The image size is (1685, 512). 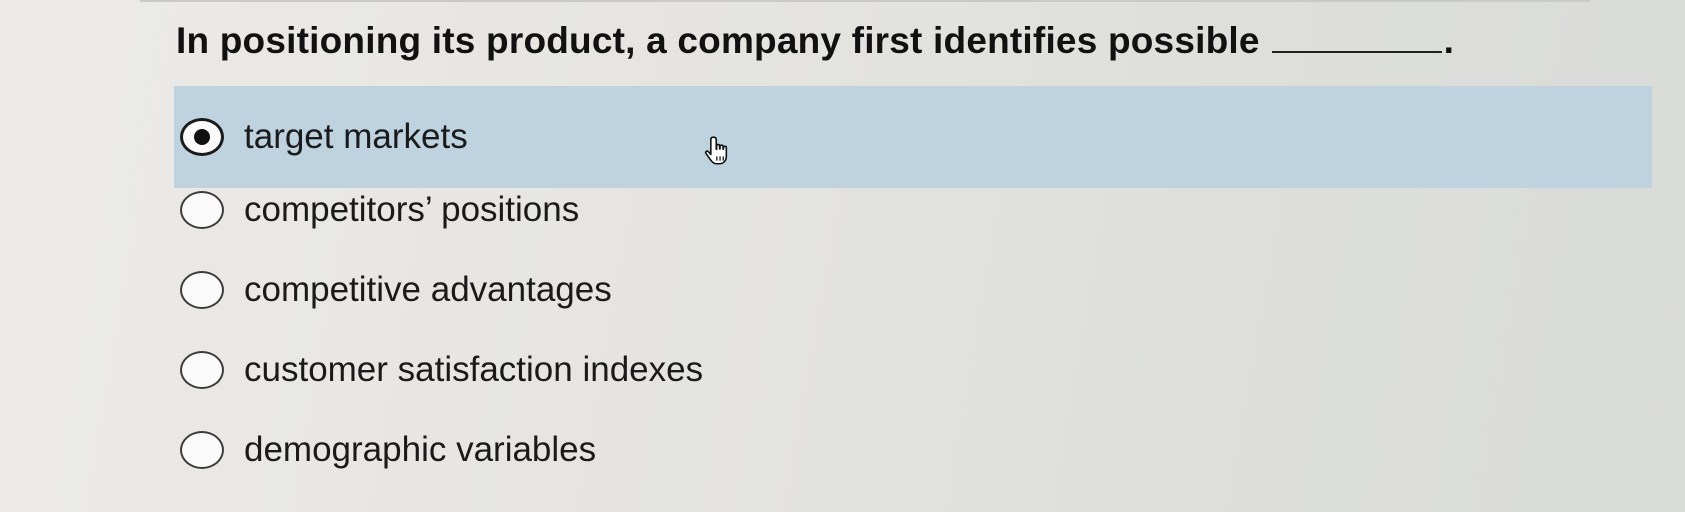 I want to click on option-label: target markets, so click(x=356, y=136).